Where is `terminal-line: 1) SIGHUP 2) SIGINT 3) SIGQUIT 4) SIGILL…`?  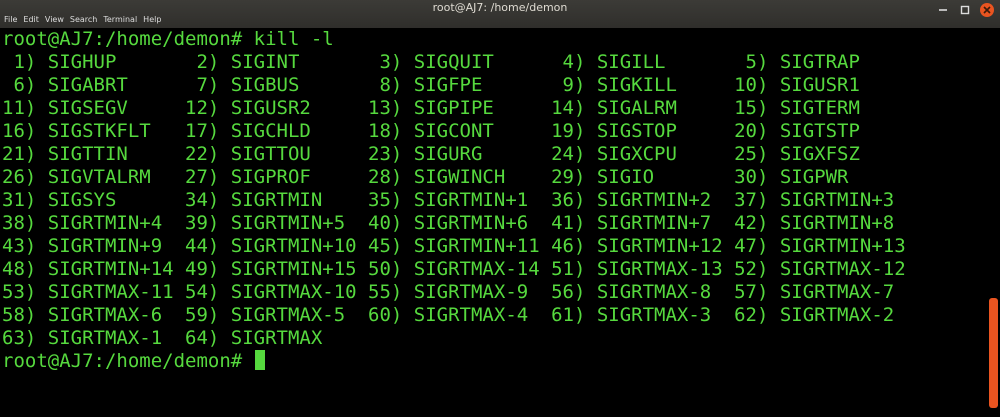 terminal-line: 1) SIGHUP 2) SIGINT 3) SIGQUIT 4) SIGILL… is located at coordinates (431, 62).